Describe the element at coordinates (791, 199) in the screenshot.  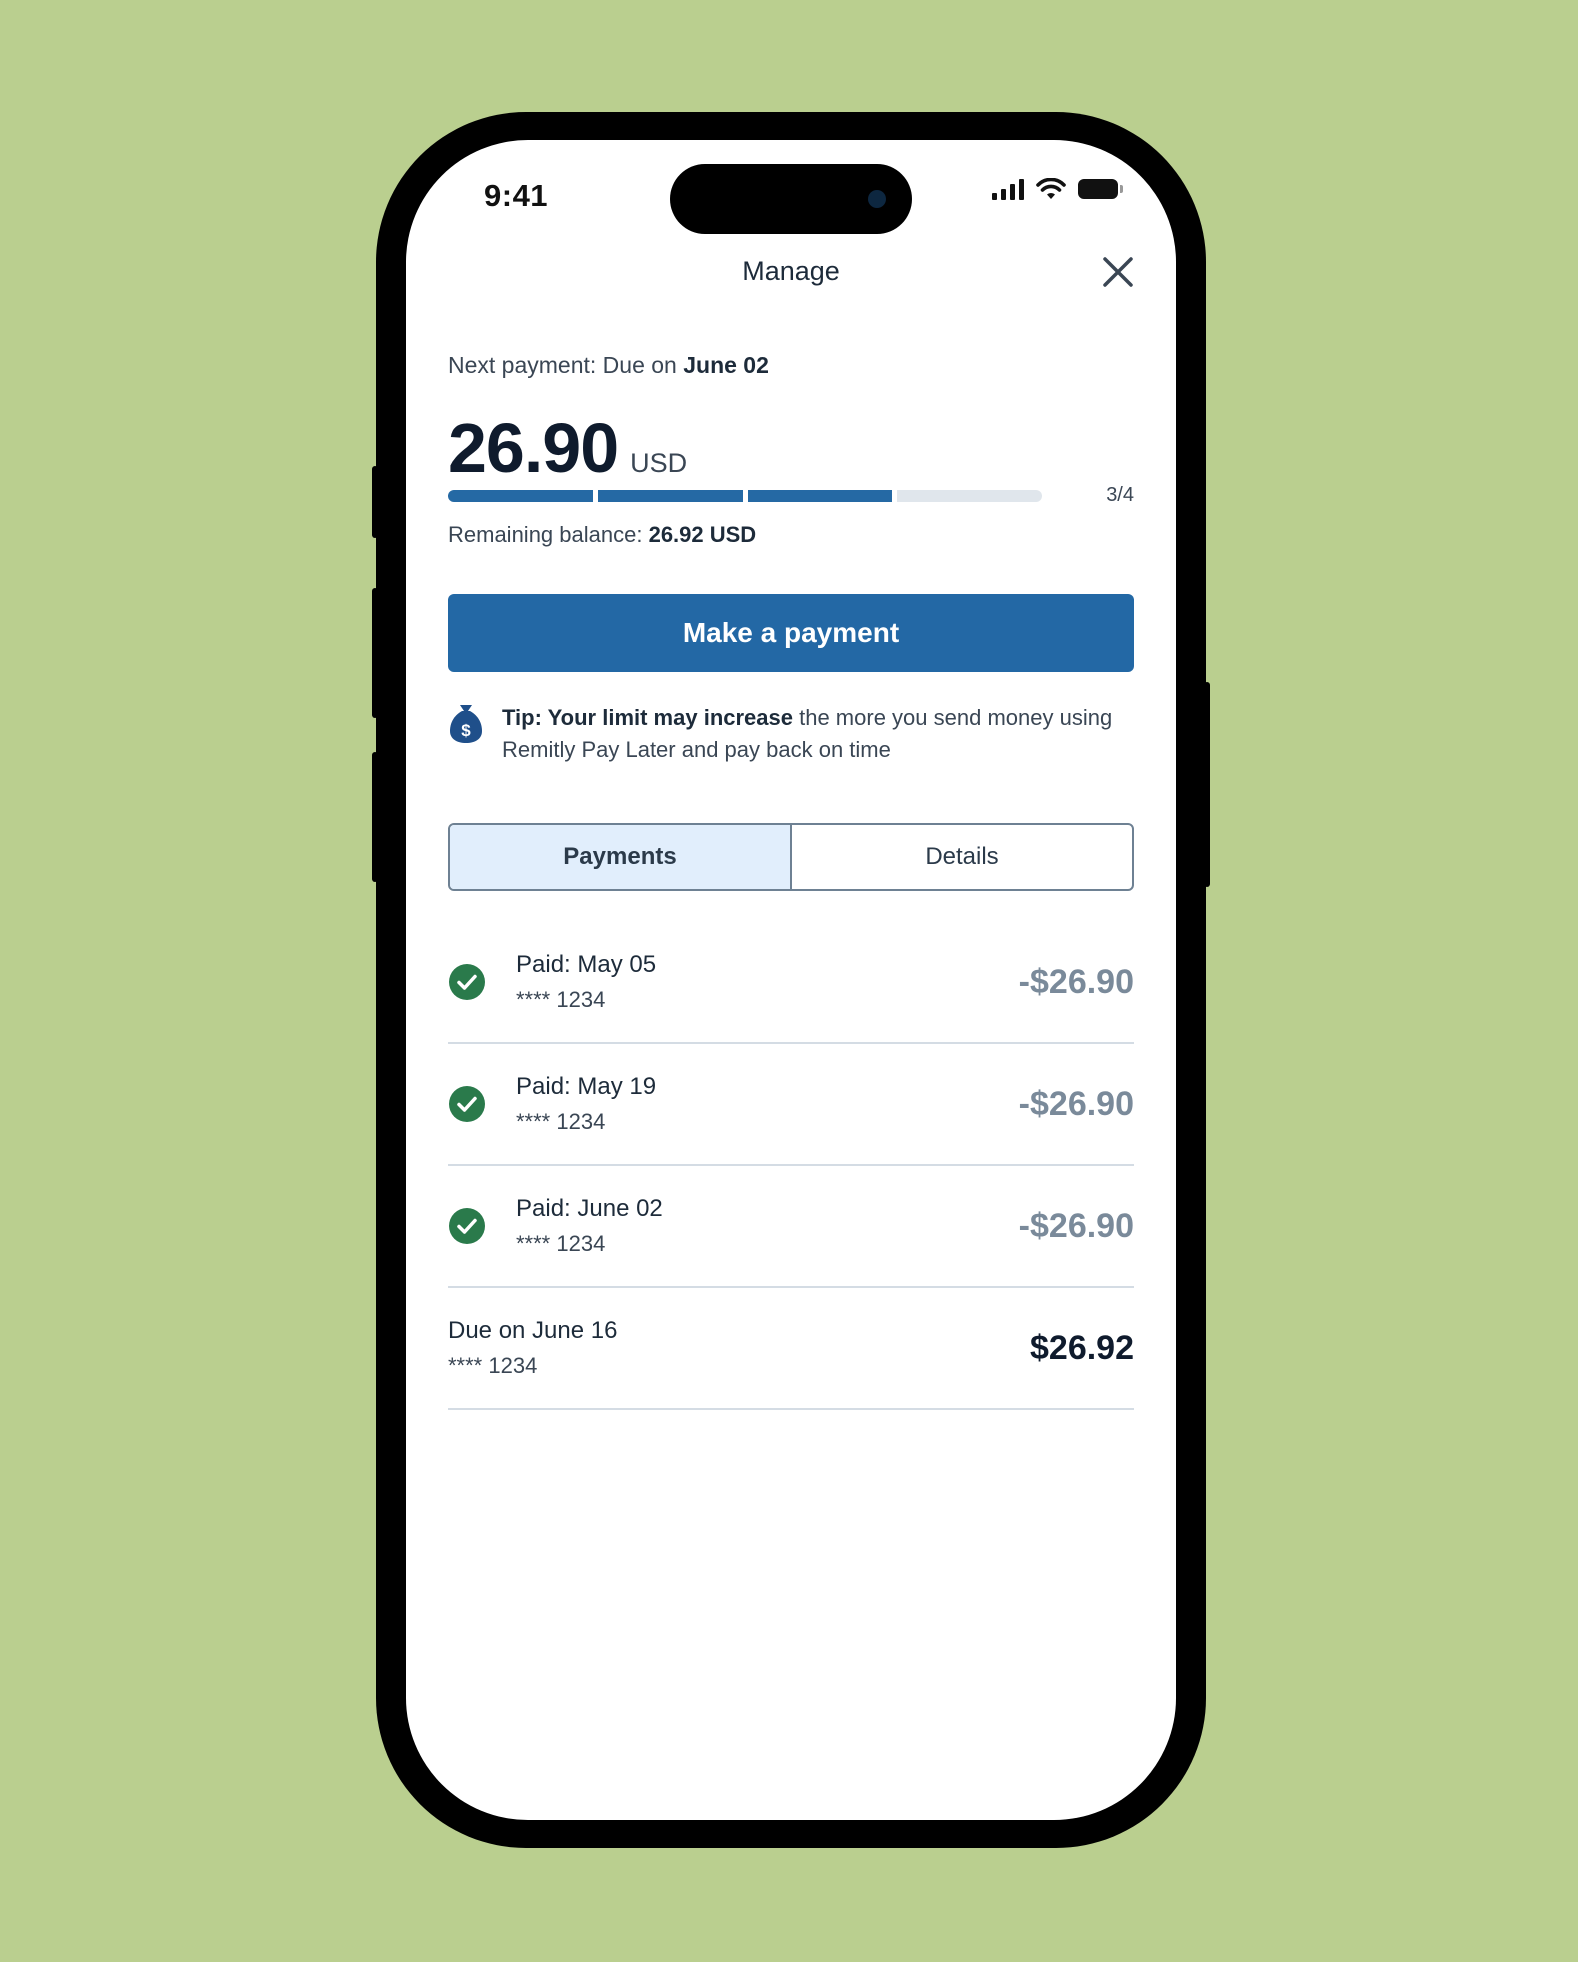
I see `dynamic-island` at that location.